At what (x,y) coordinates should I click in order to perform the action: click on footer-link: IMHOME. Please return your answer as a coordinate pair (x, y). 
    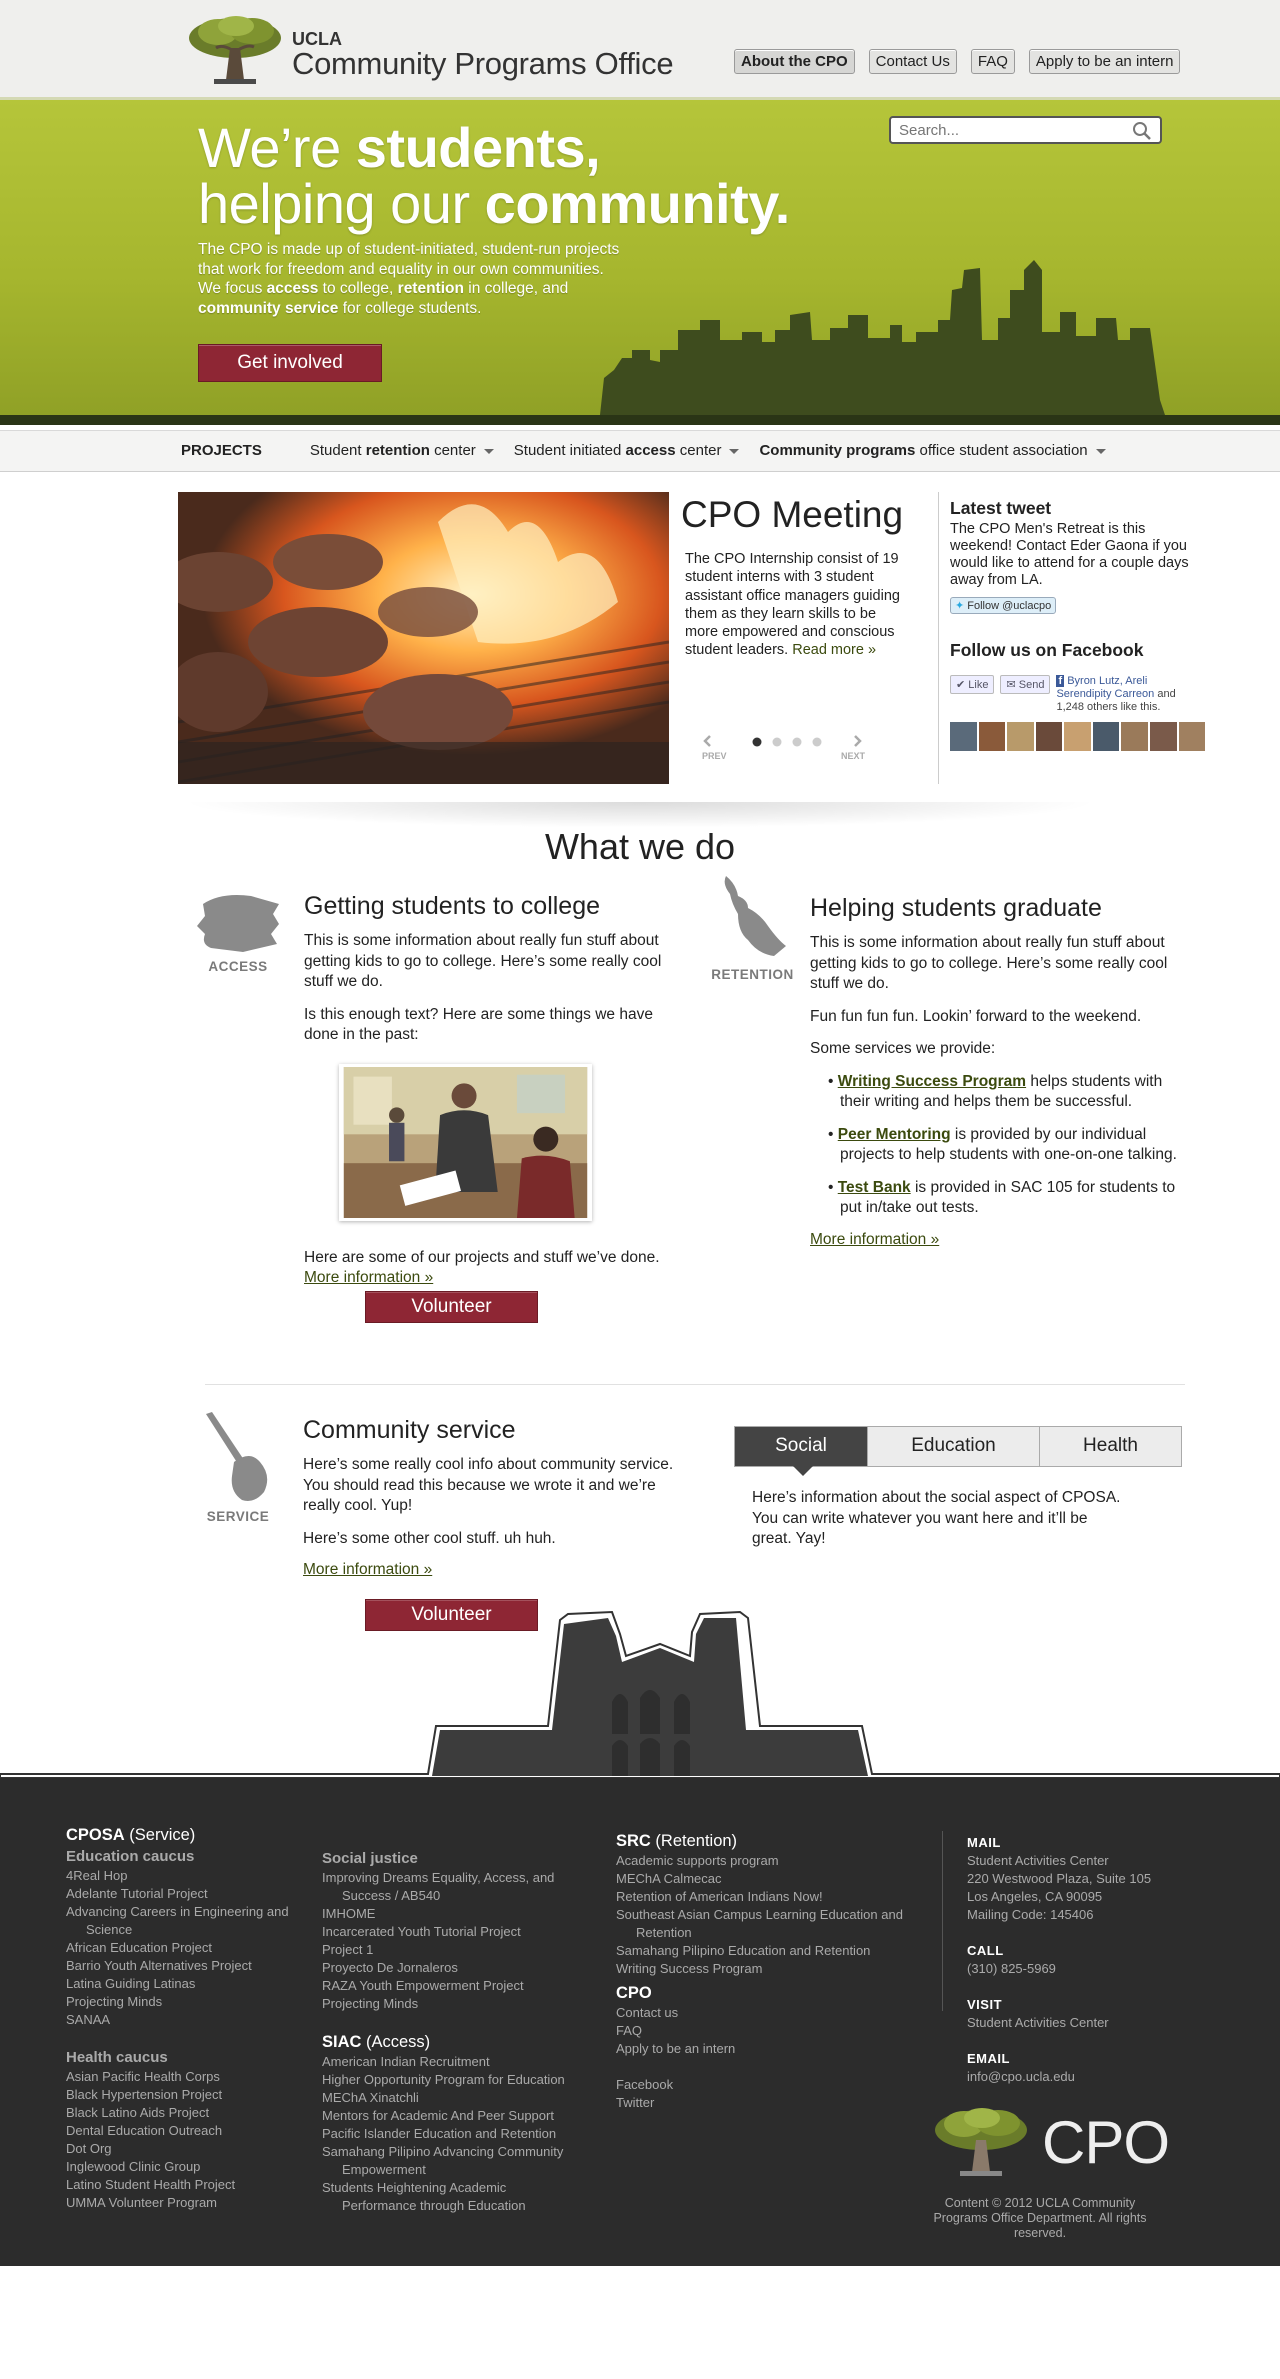
    Looking at the image, I should click on (452, 1914).